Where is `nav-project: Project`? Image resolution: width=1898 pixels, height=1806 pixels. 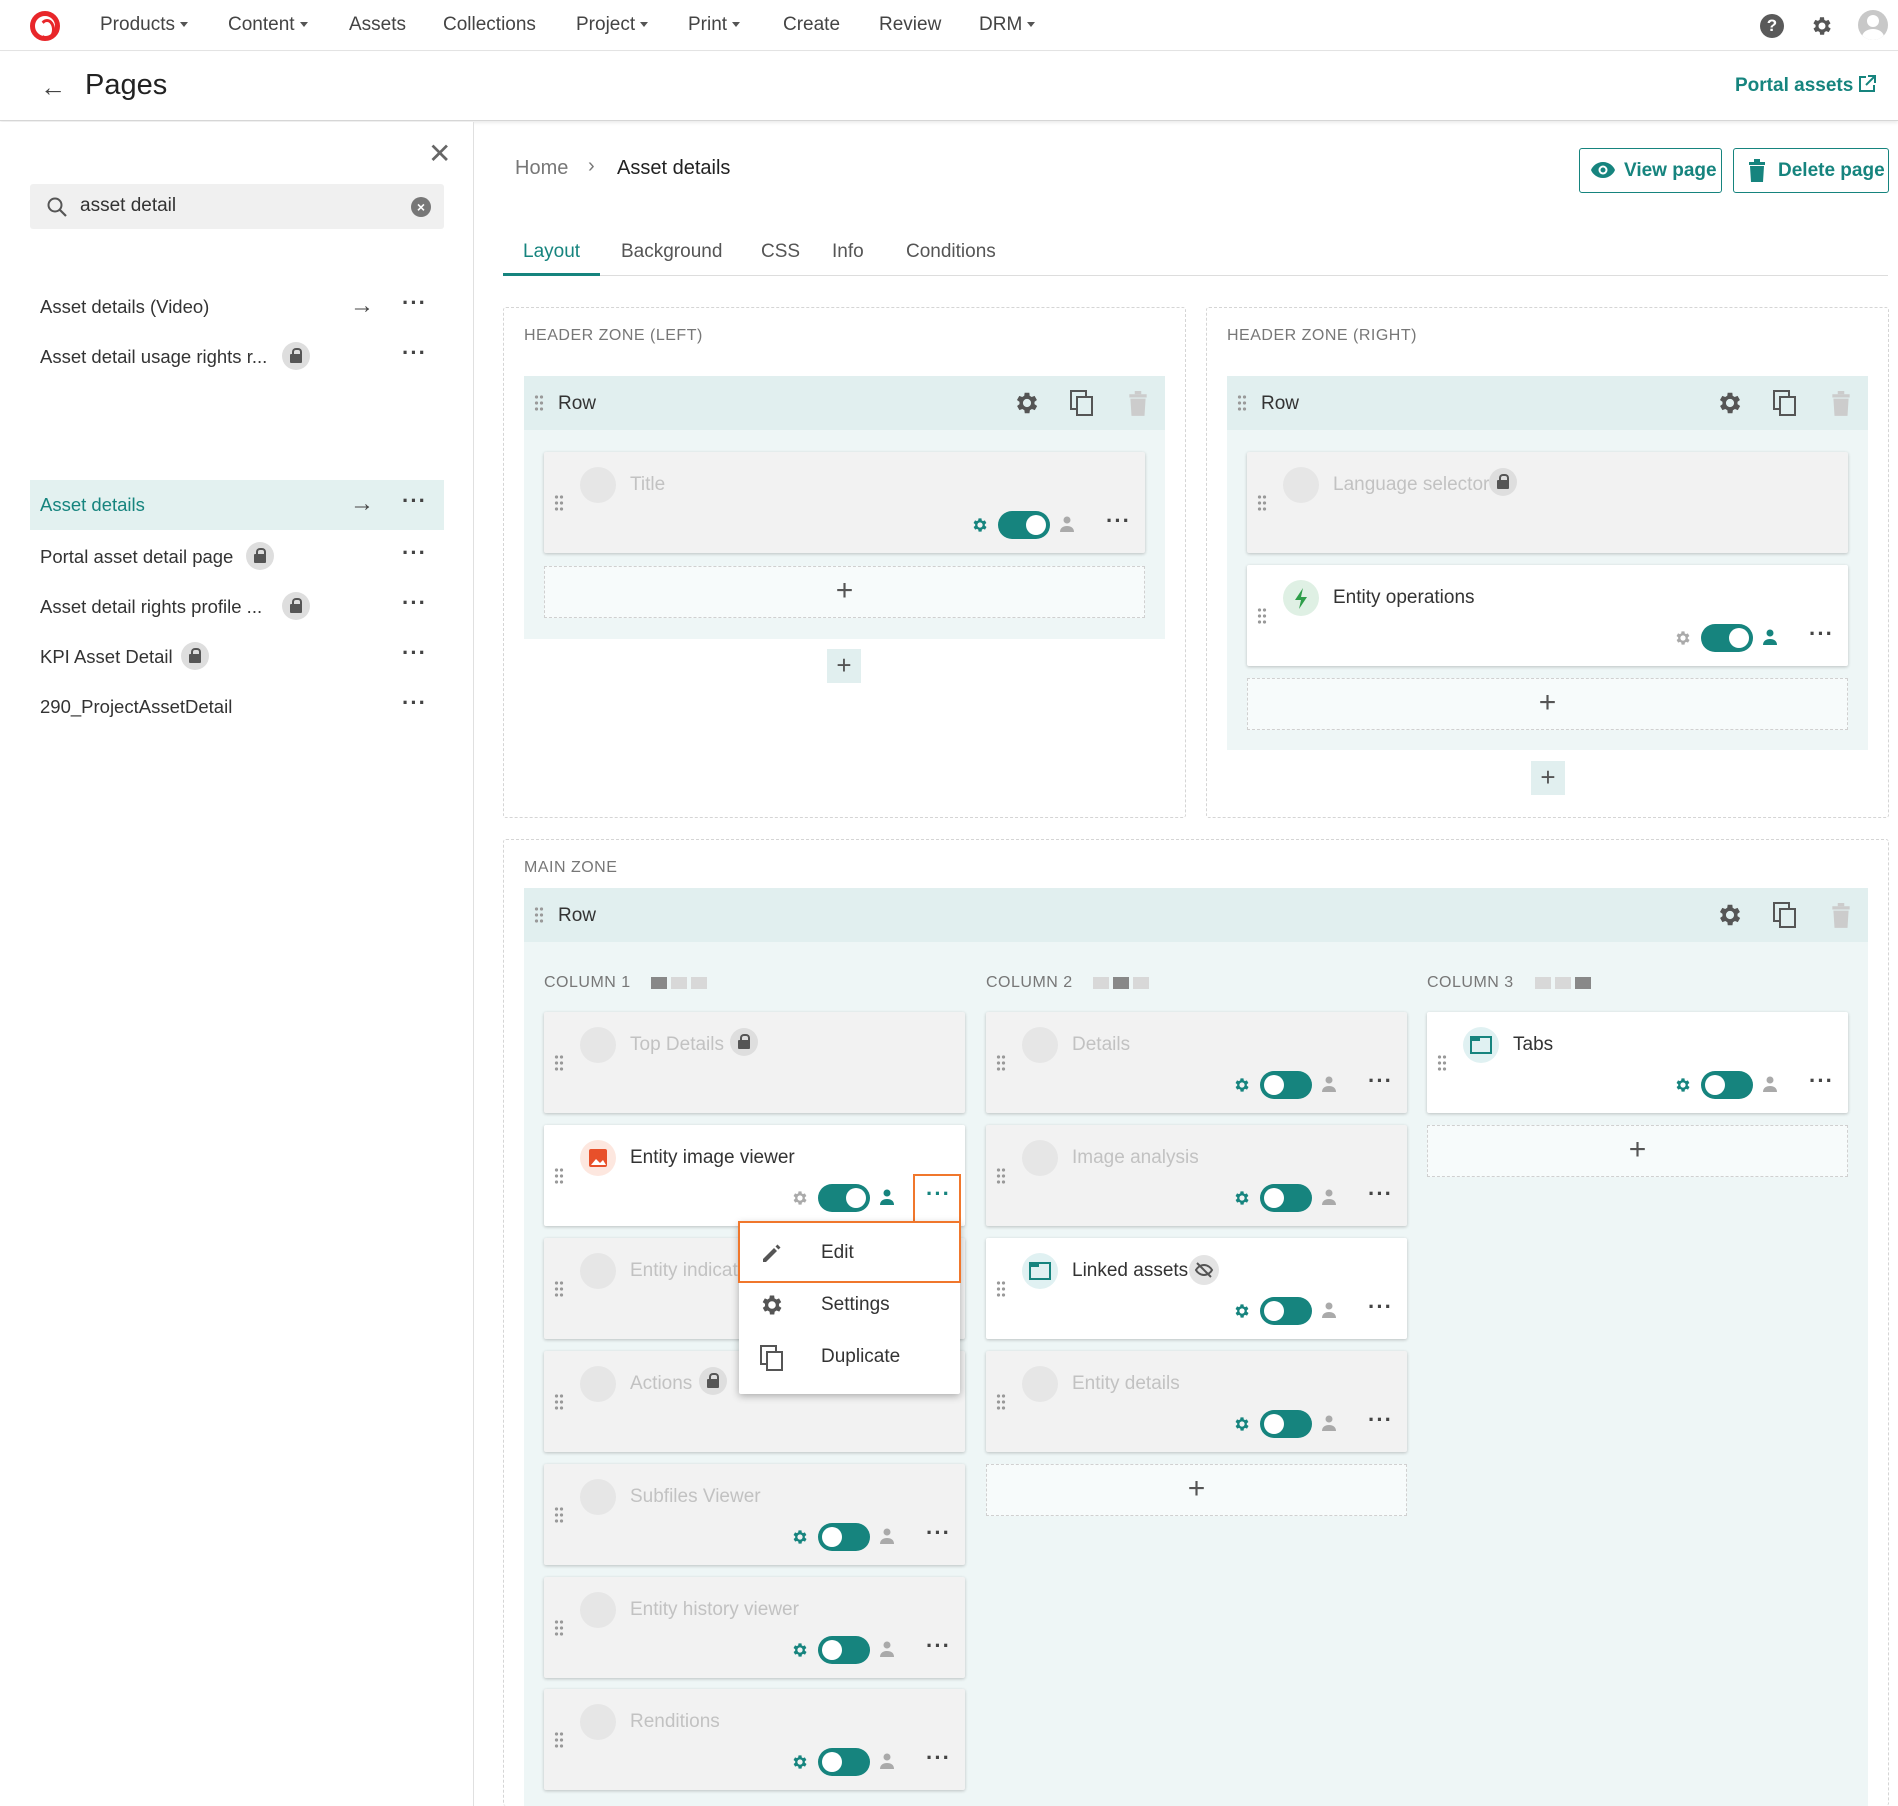 nav-project: Project is located at coordinates (612, 25).